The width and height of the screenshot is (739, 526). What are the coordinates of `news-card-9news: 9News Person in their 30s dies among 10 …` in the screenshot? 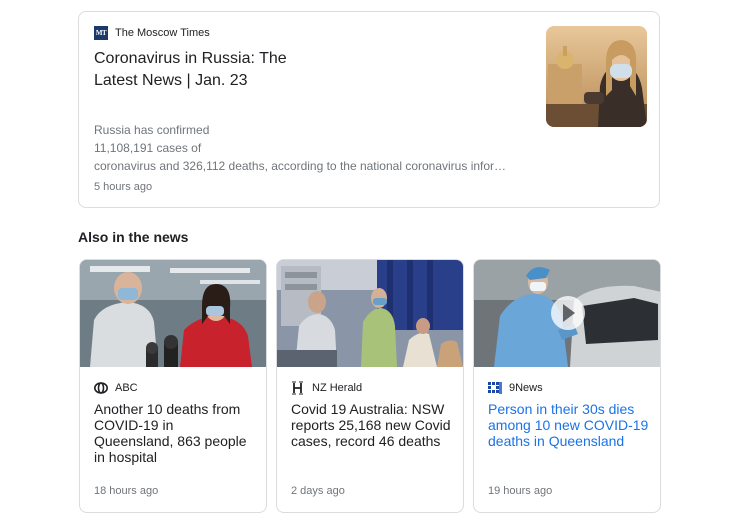 It's located at (567, 386).